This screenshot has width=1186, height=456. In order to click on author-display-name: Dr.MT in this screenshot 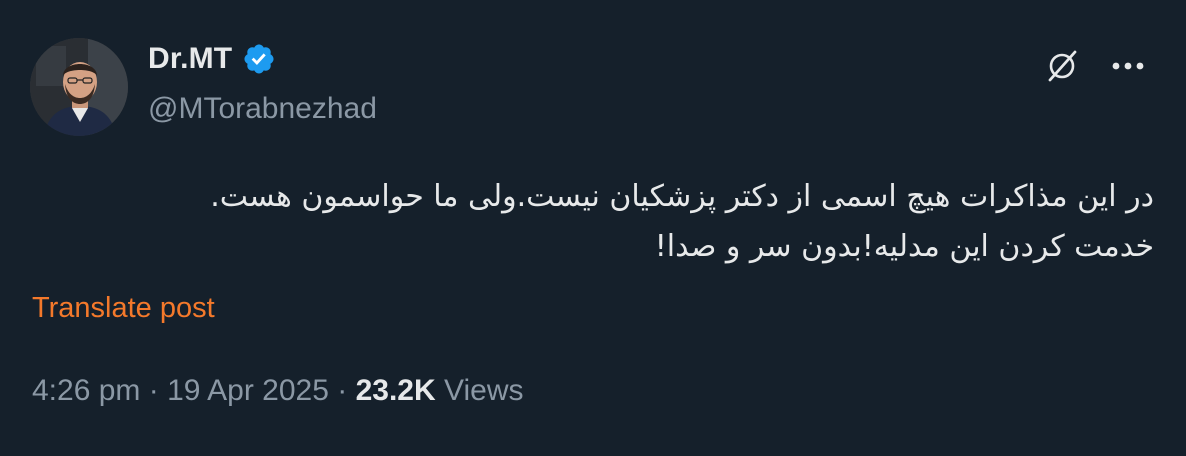, I will do `click(190, 59)`.